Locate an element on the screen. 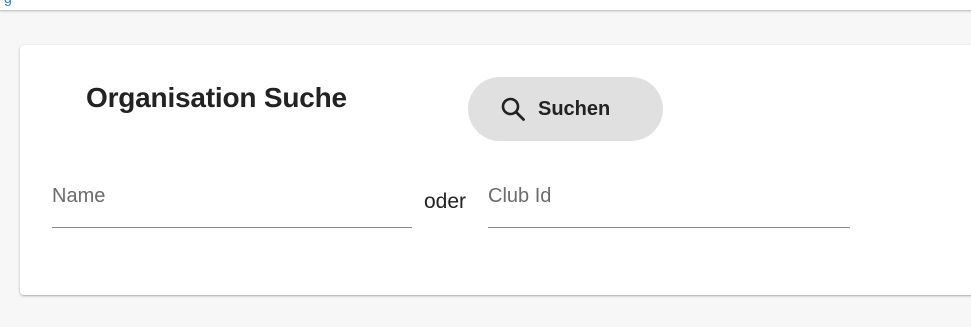 The width and height of the screenshot is (971, 327). club-id-input is located at coordinates (669, 201).